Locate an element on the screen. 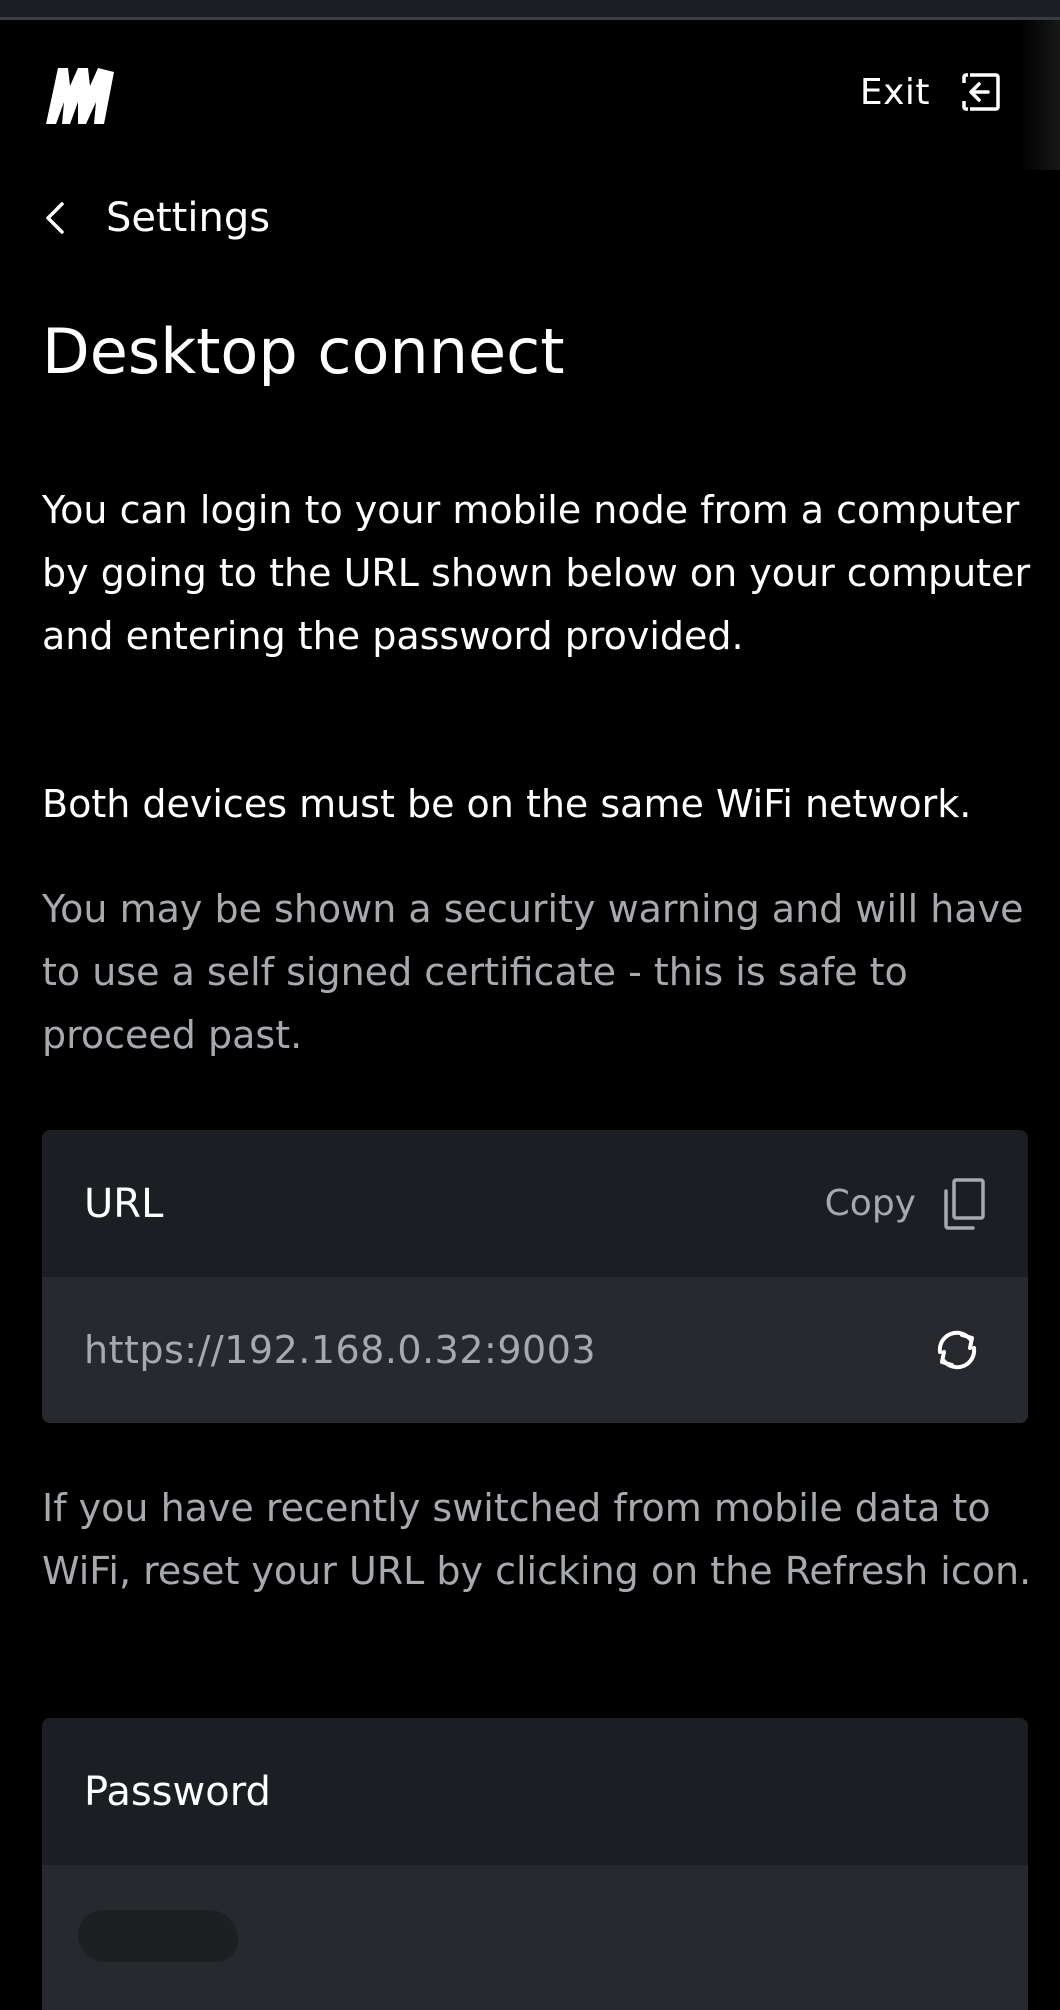 The height and width of the screenshot is (2010, 1060). copy-icon is located at coordinates (964, 1203).